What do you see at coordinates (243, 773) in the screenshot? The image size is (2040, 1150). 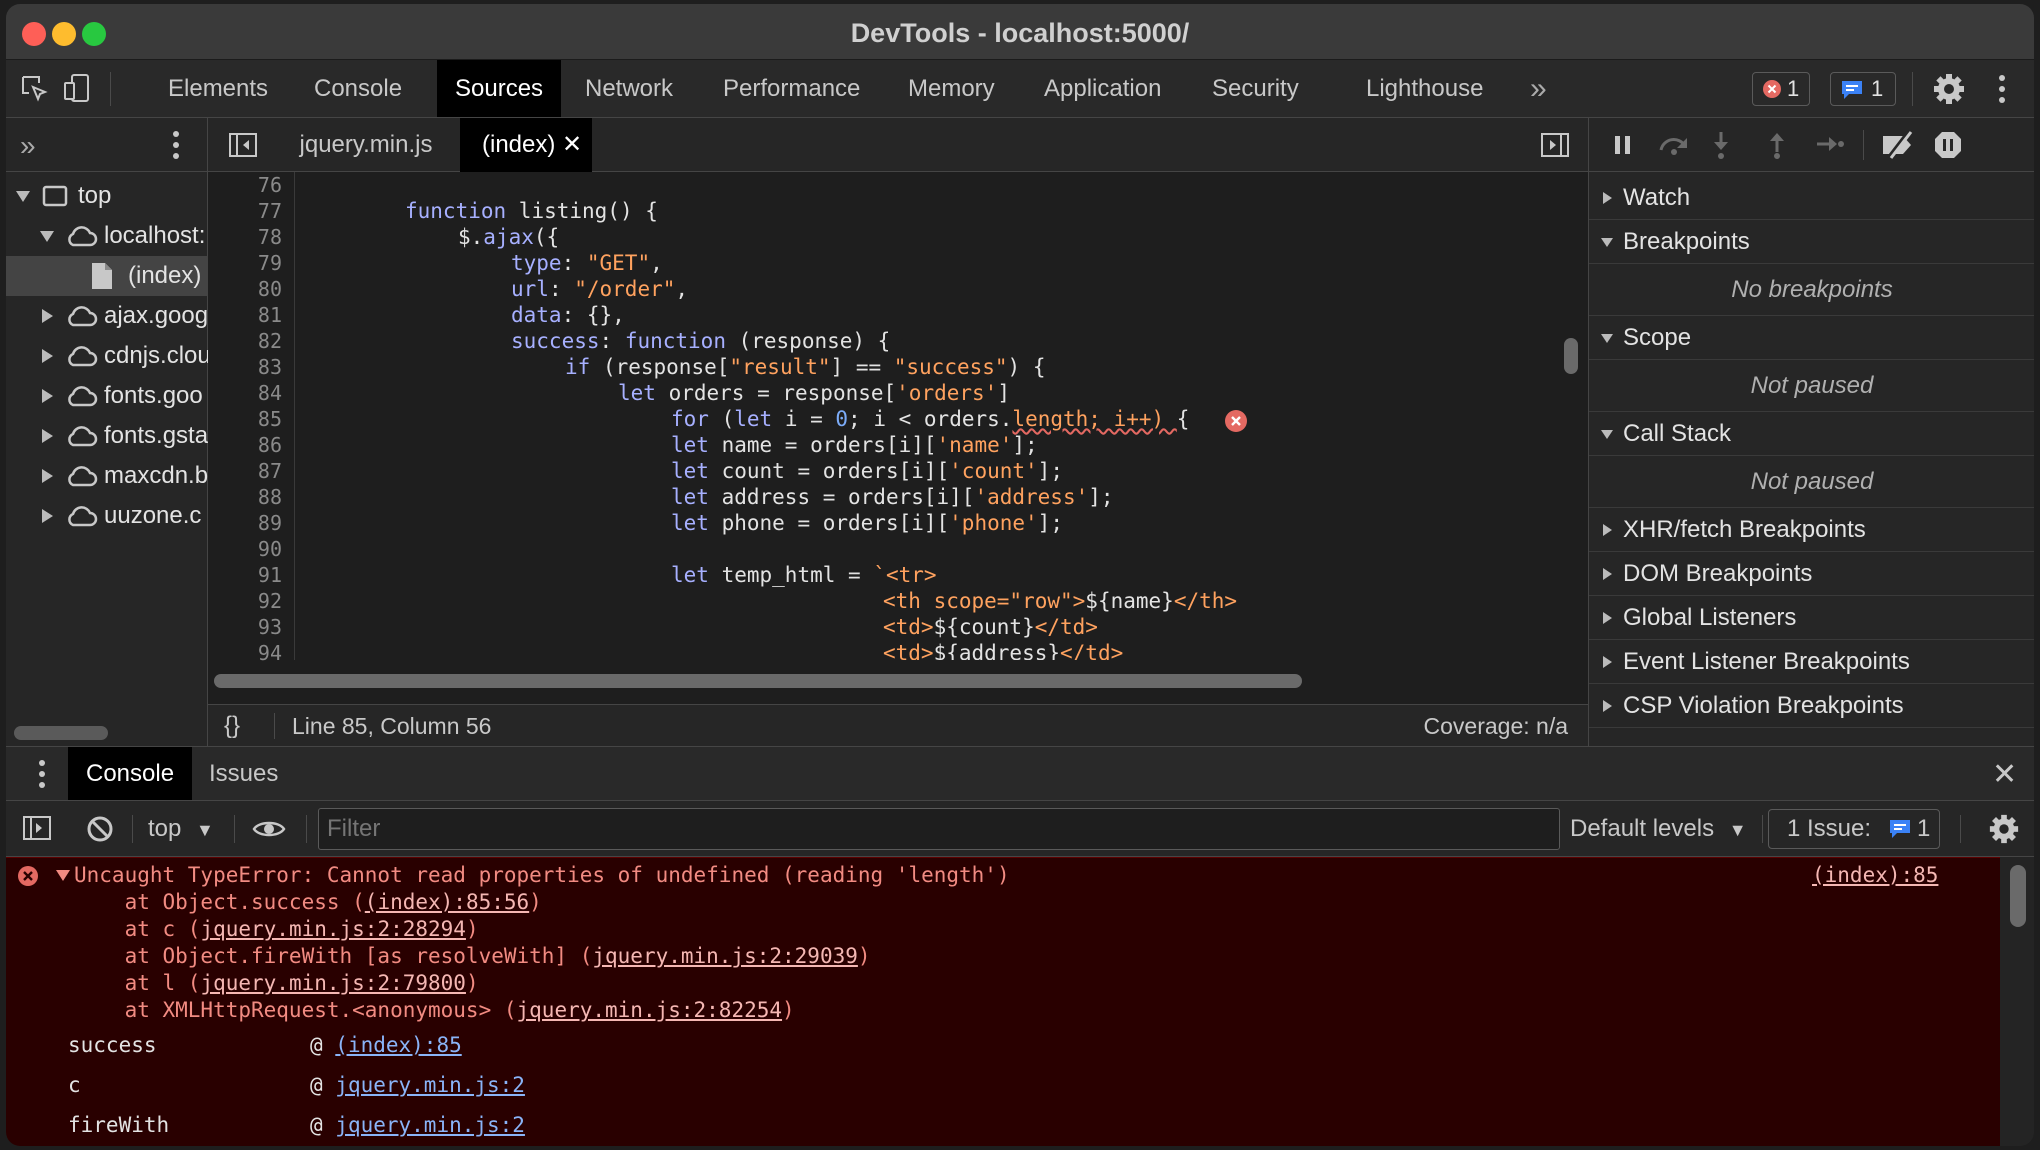 I see `drawer-tab-issues: Issues` at bounding box center [243, 773].